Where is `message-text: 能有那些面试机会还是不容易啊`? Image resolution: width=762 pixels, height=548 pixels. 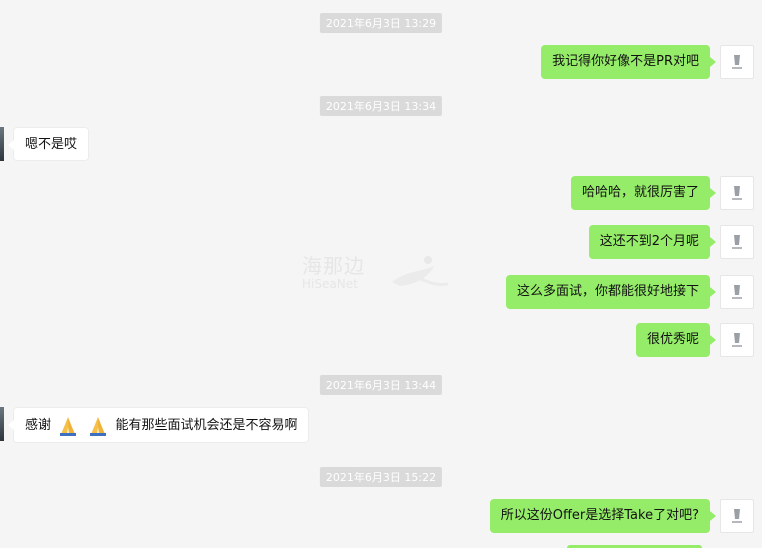
message-text: 能有那些面试机会还是不容易啊 is located at coordinates (206, 425).